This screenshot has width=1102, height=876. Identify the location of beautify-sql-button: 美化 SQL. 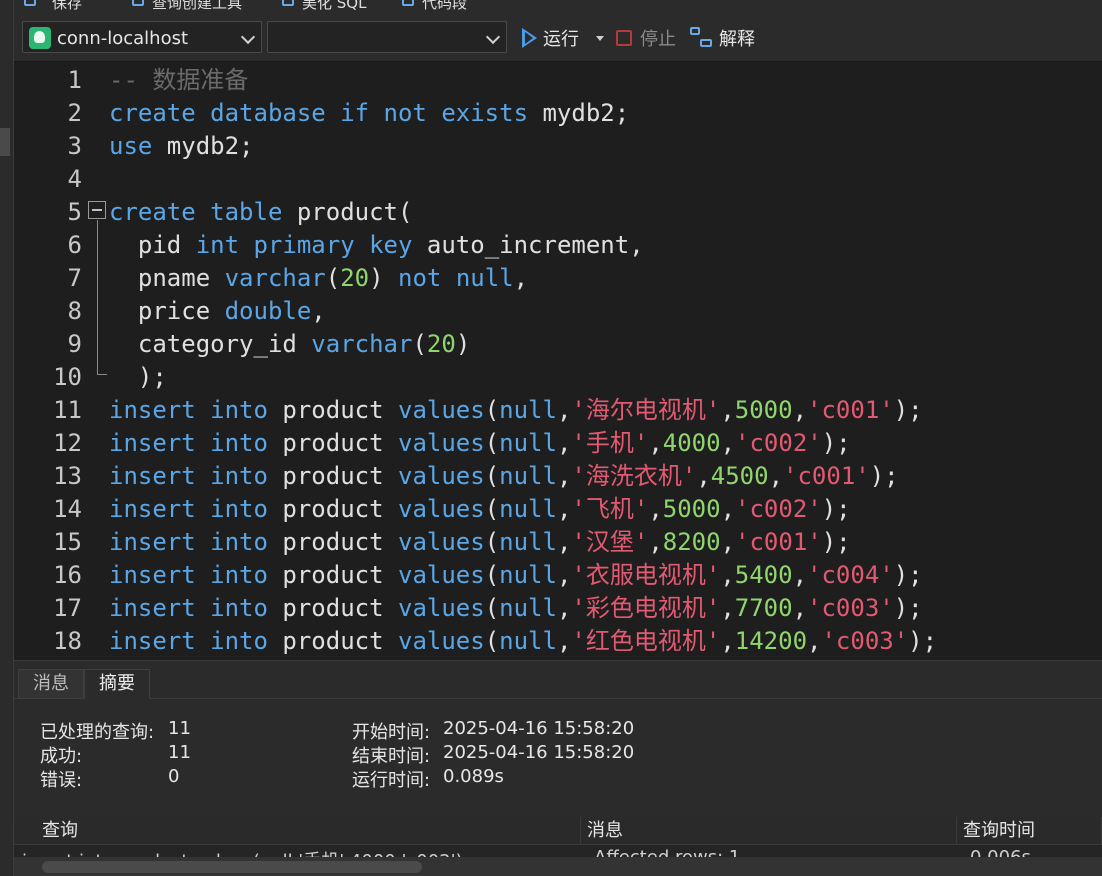
(334, 6).